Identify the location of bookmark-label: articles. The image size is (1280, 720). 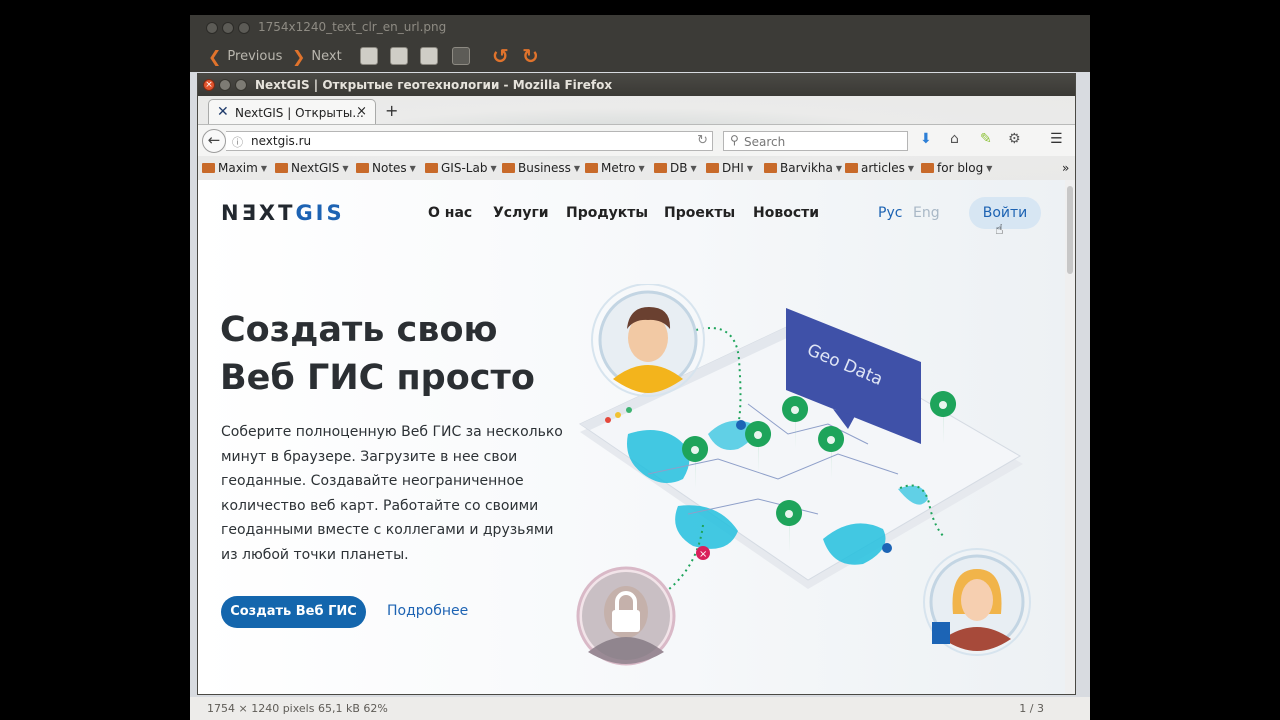
(883, 168).